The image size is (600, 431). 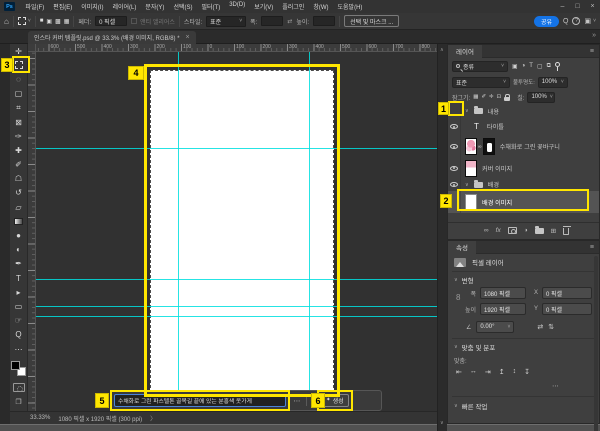 What do you see at coordinates (19, 349) in the screenshot?
I see `edit-toolbar-icon: ⋯` at bounding box center [19, 349].